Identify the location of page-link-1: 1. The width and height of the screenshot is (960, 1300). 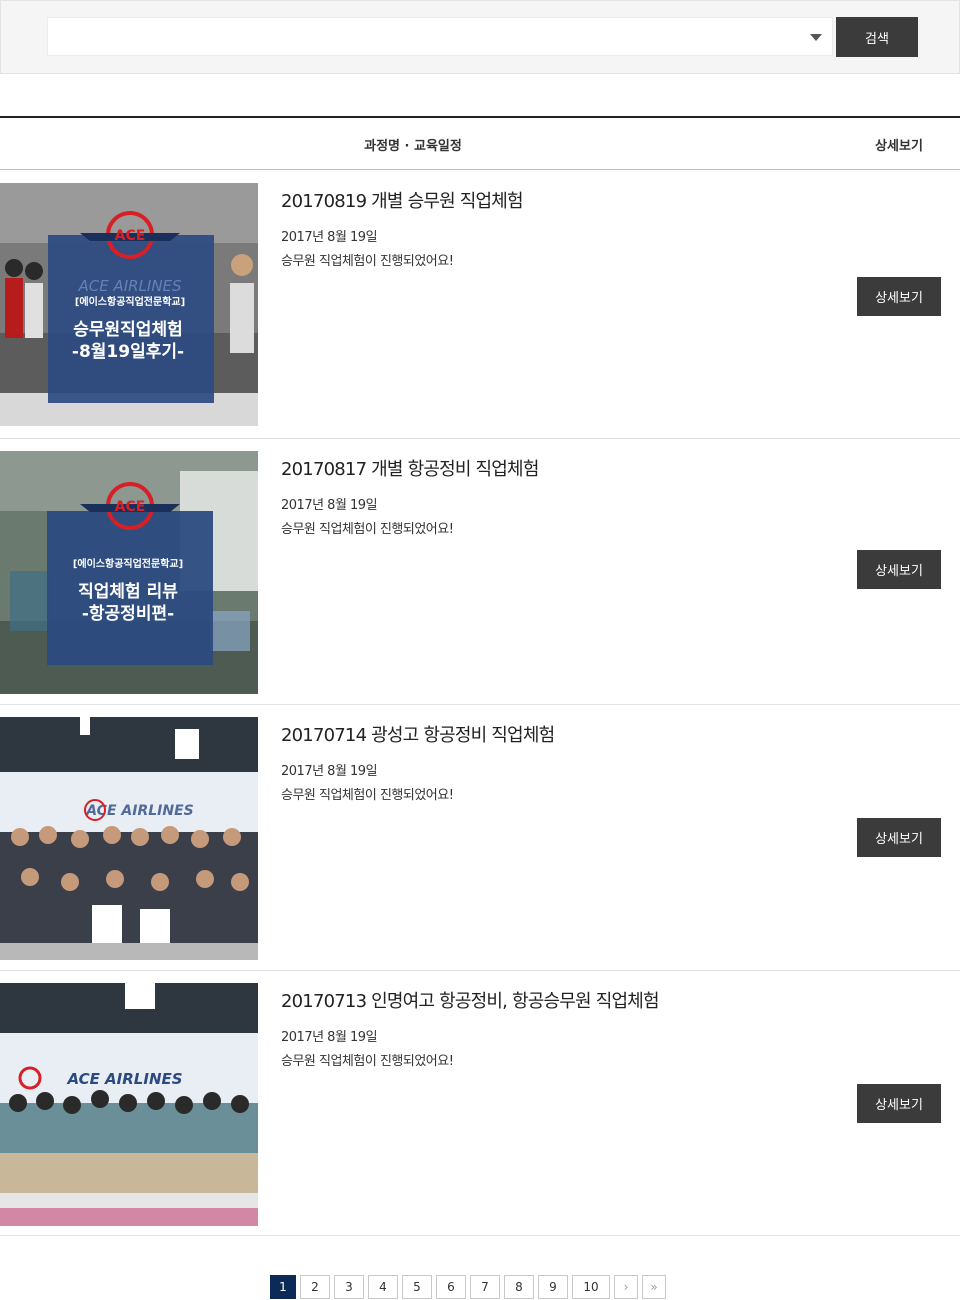
(283, 1287).